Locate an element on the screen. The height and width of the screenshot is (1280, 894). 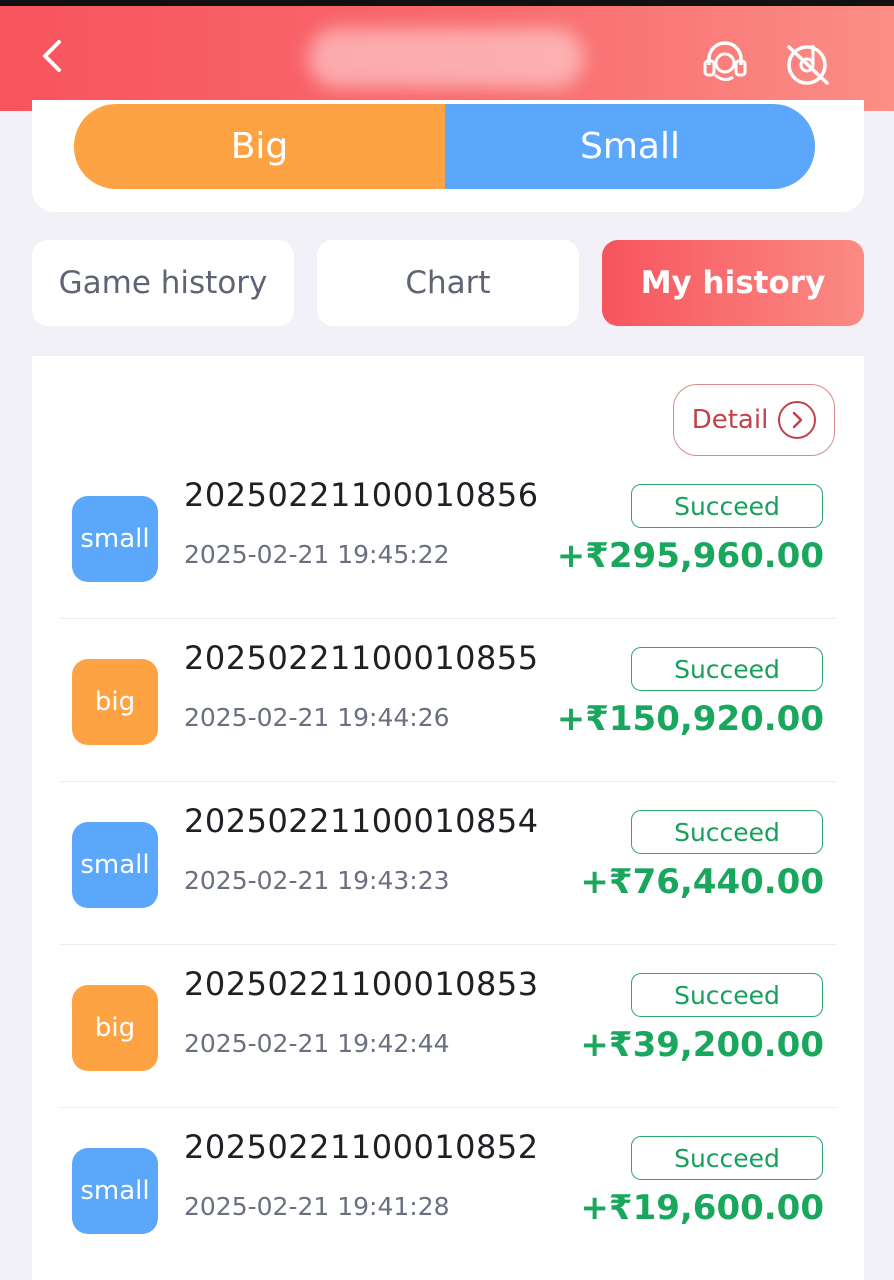
tab-my-history: My history is located at coordinates (733, 283).